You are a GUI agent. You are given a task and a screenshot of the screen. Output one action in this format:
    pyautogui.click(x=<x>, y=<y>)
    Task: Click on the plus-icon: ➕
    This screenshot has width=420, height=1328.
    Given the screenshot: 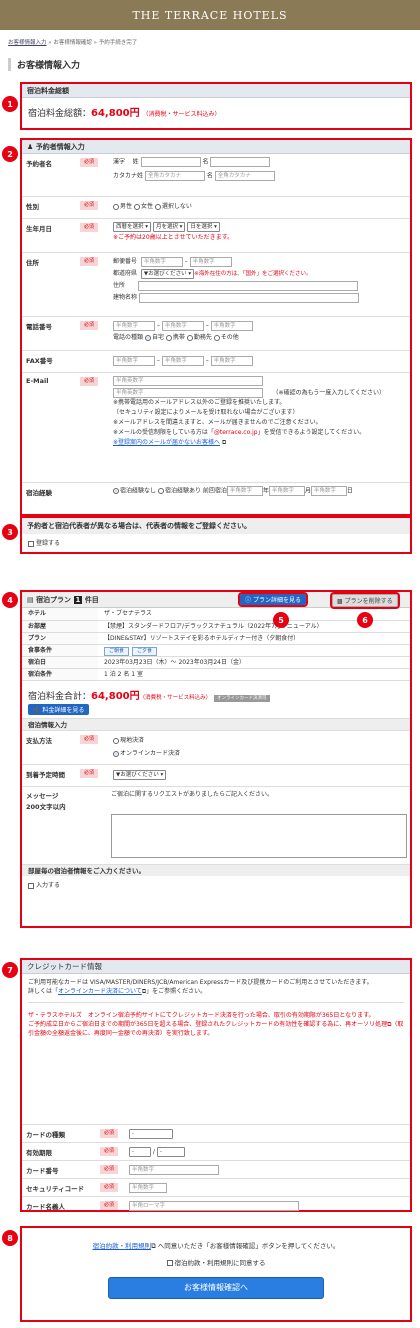 What is the action you would take?
    pyautogui.click(x=37, y=710)
    